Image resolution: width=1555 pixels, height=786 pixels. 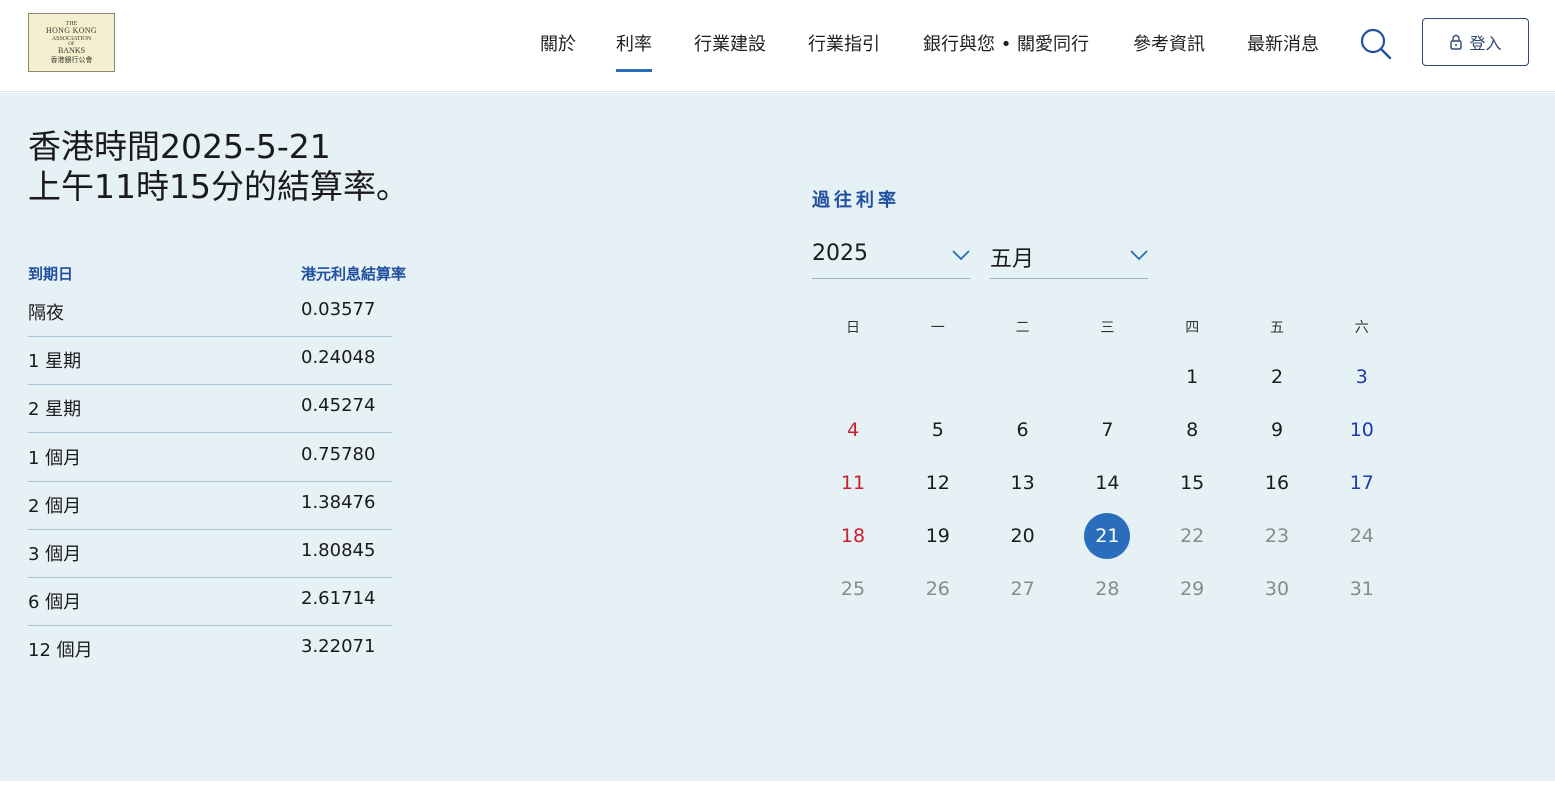 I want to click on calendar-day: 18, so click(x=853, y=536).